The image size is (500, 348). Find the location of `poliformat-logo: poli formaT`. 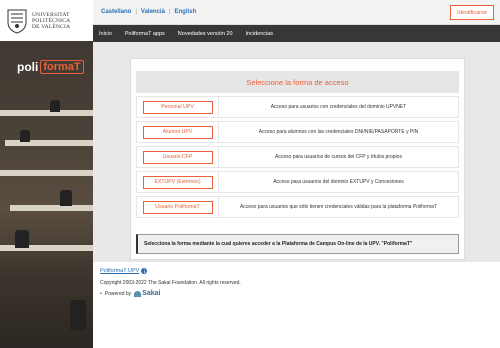

poliformat-logo: poli formaT is located at coordinates (50, 67).